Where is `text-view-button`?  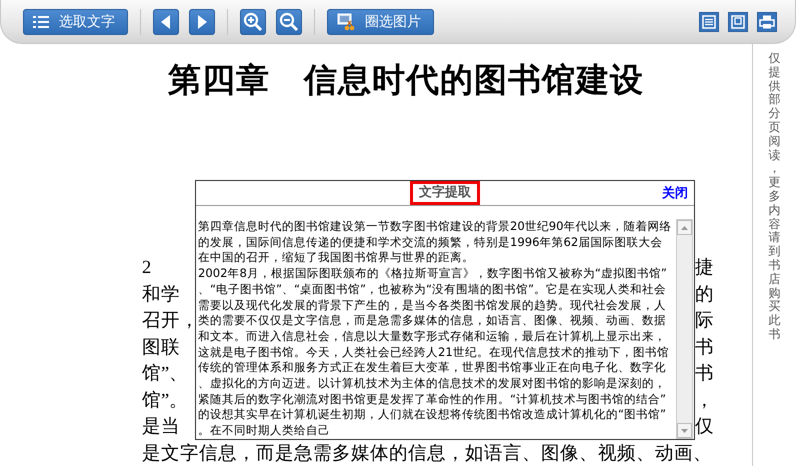 text-view-button is located at coordinates (709, 22).